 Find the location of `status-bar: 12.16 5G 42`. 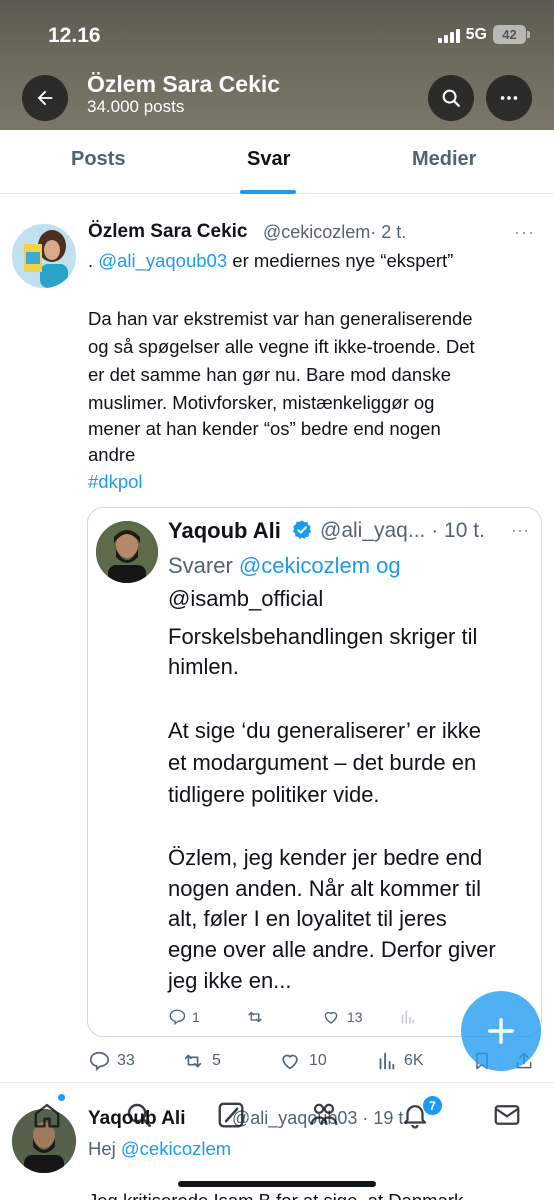

status-bar: 12.16 5G 42 is located at coordinates (277, 35).